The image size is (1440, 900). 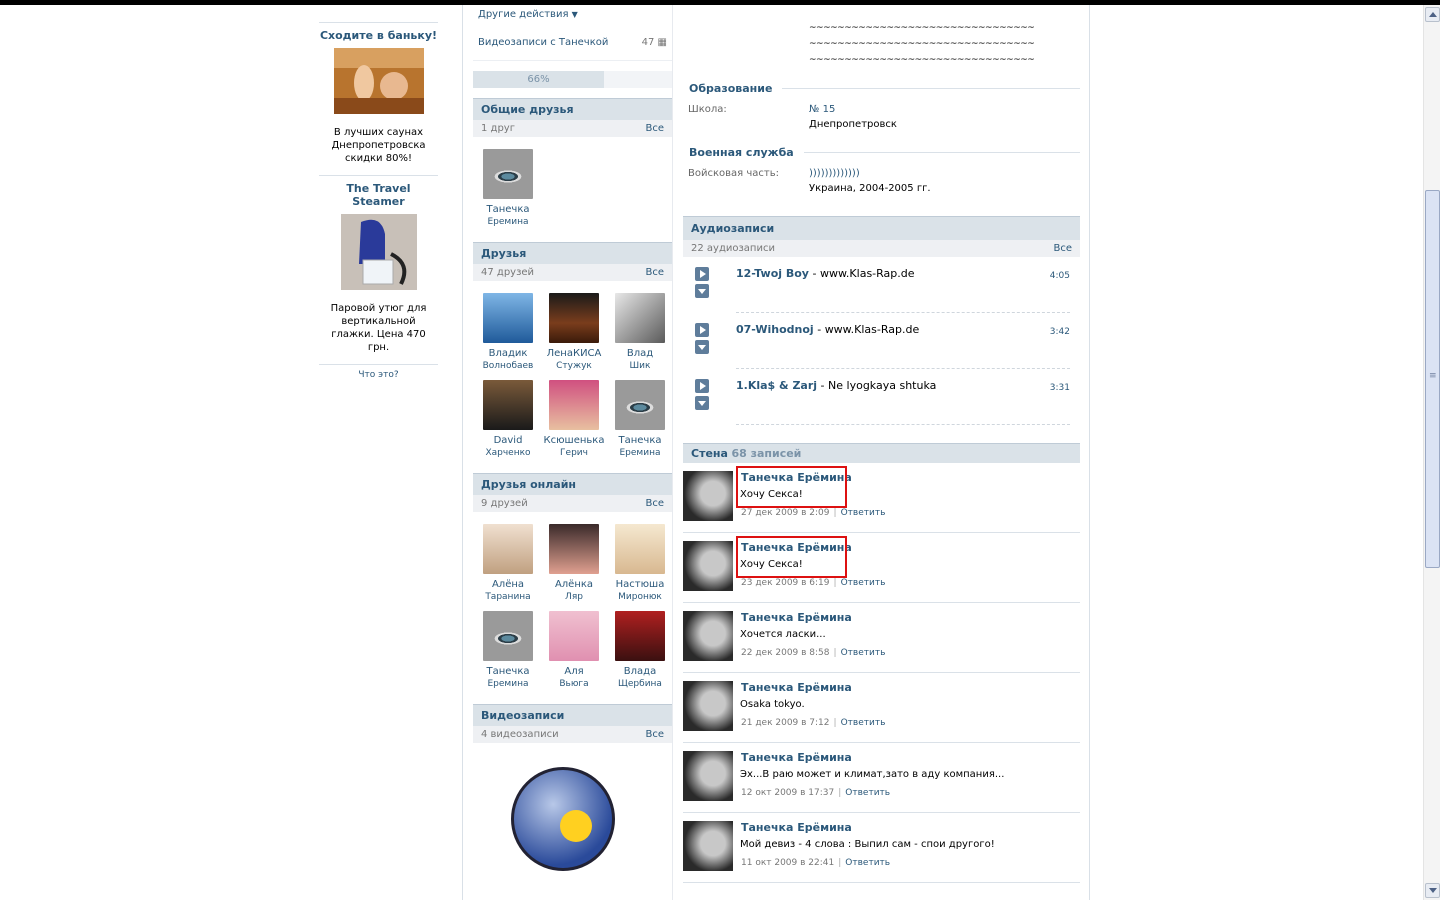 What do you see at coordinates (853, 109) in the screenshot?
I see `school-link: № 15` at bounding box center [853, 109].